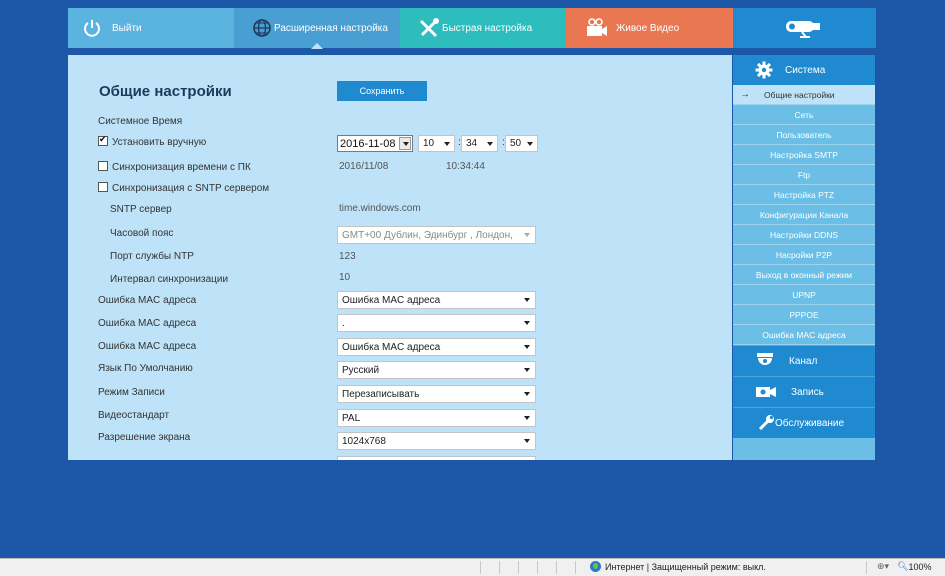 The height and width of the screenshot is (576, 945). Describe the element at coordinates (804, 275) in the screenshot. I see `sidebar-item-window-mode: Выход в оконный режим` at that location.